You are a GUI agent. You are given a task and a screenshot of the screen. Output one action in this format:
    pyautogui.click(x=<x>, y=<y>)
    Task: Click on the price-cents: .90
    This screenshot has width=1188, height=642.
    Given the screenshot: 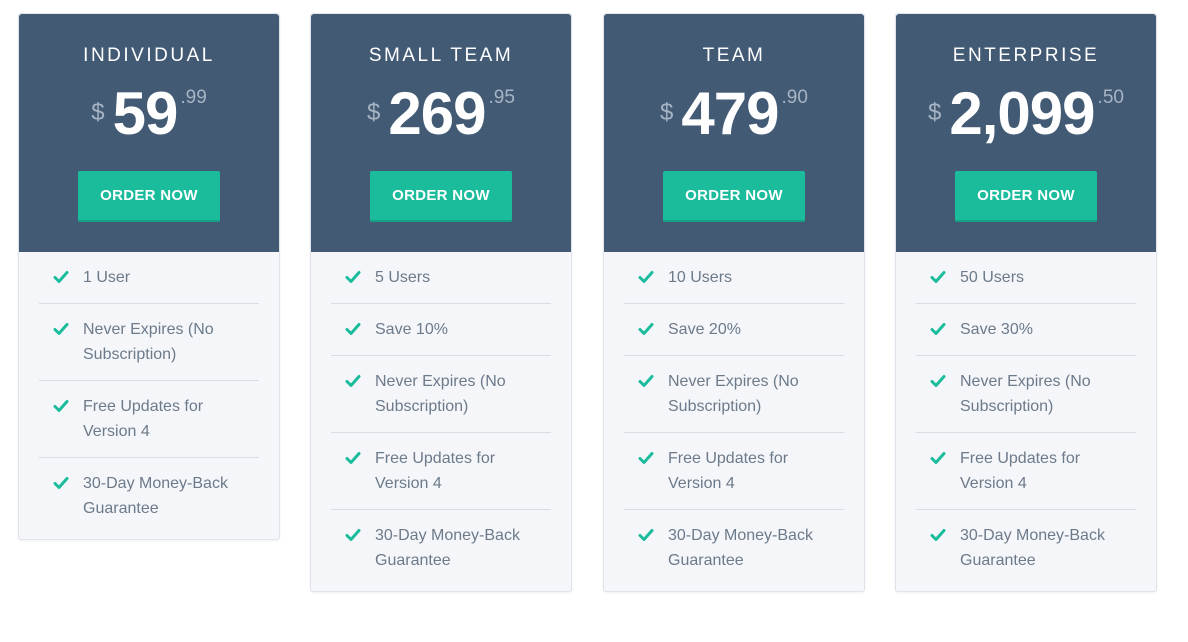 What is the action you would take?
    pyautogui.click(x=794, y=97)
    